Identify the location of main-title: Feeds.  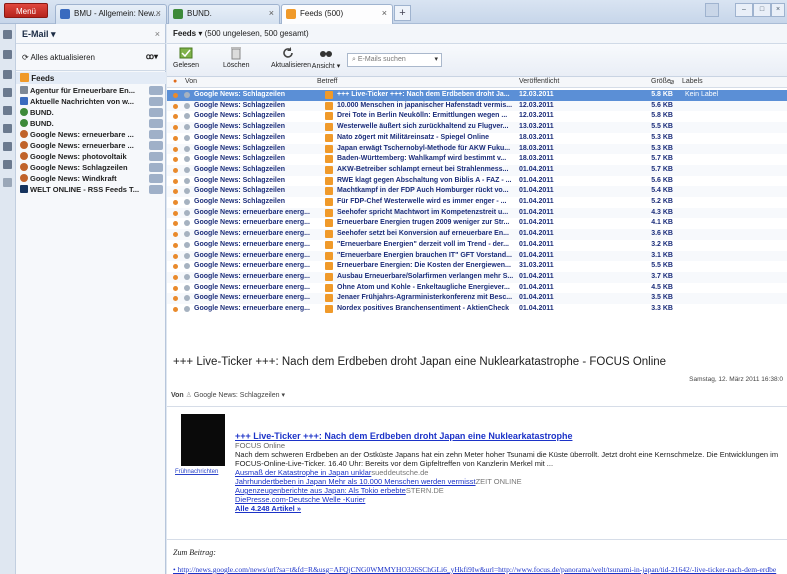
(184, 33).